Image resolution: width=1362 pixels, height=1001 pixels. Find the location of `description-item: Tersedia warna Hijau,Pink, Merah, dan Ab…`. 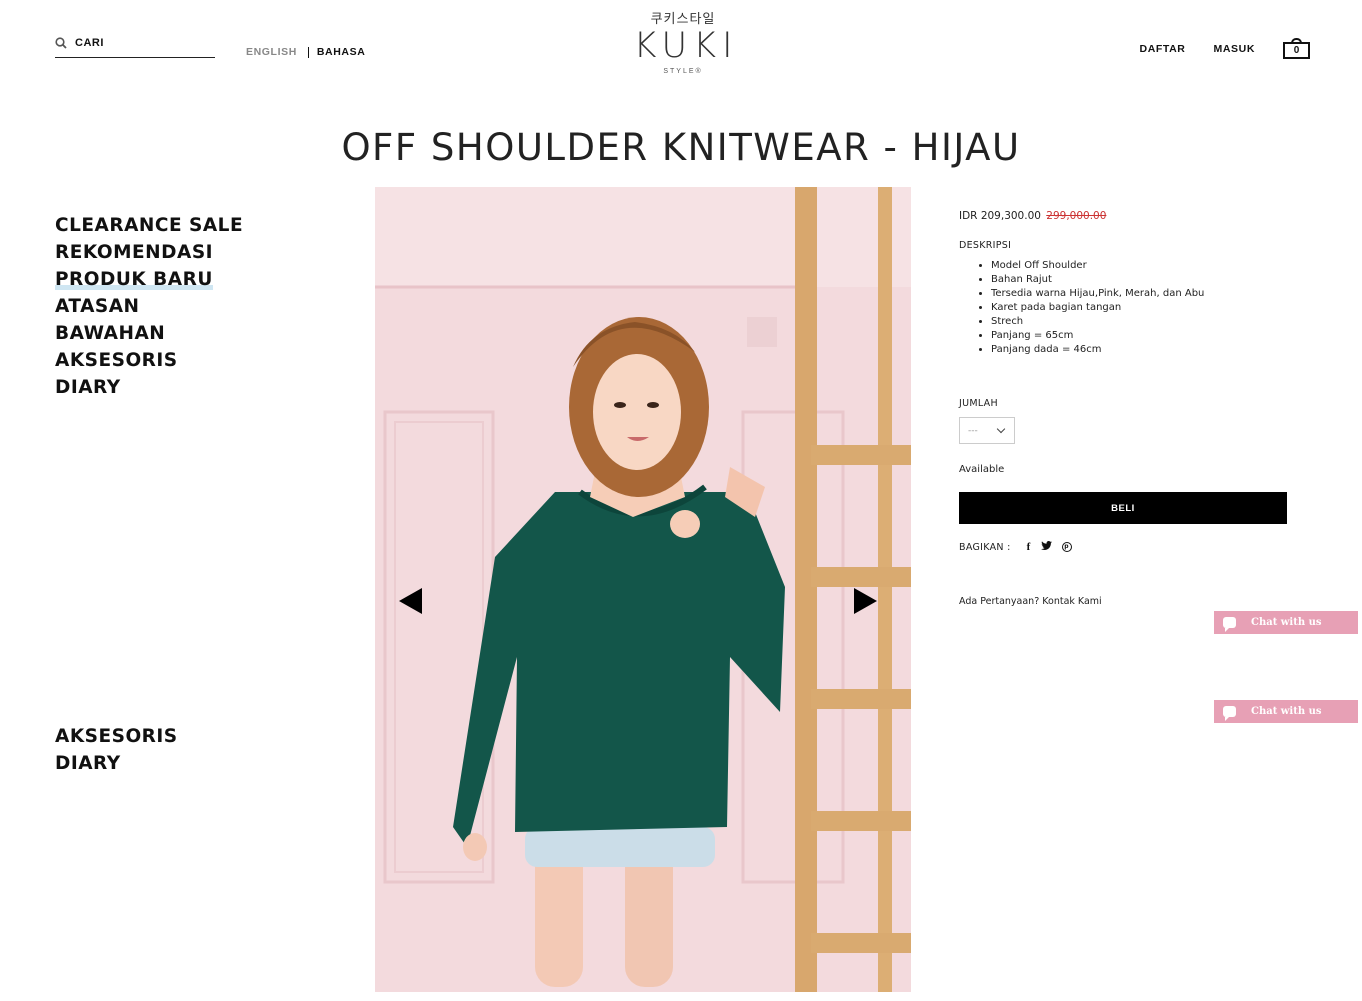

description-item: Tersedia warna Hijau,Pink, Merah, dan Ab… is located at coordinates (1140, 294).